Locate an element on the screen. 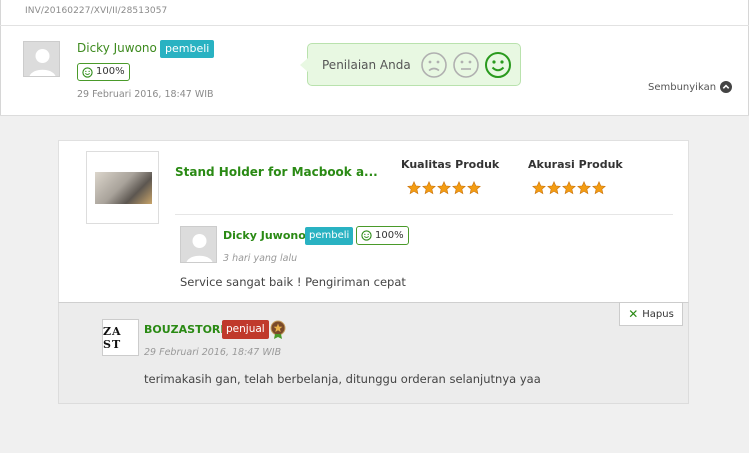 The image size is (749, 453). hide-label: Sembunyikan is located at coordinates (682, 87).